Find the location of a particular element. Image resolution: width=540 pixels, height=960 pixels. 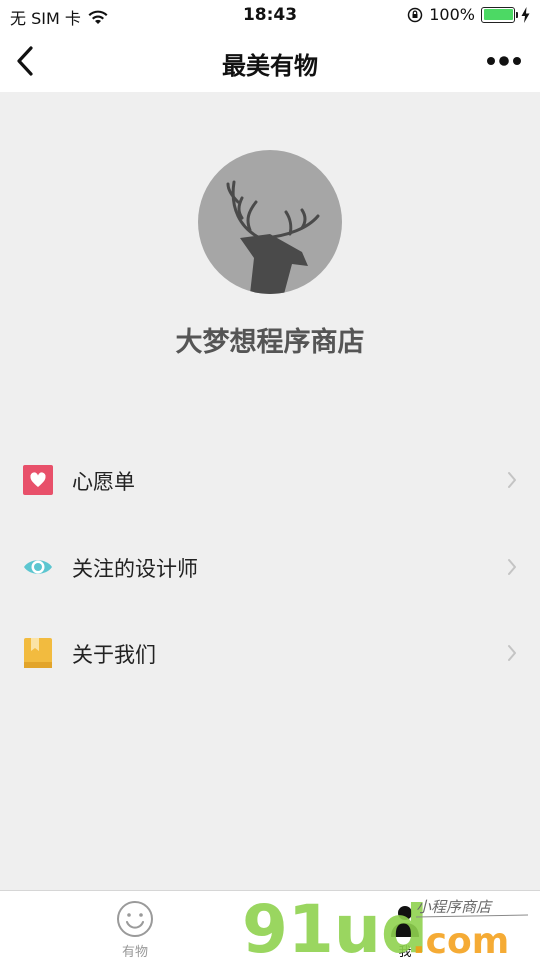

tab-label: 有物 is located at coordinates (134, 952).